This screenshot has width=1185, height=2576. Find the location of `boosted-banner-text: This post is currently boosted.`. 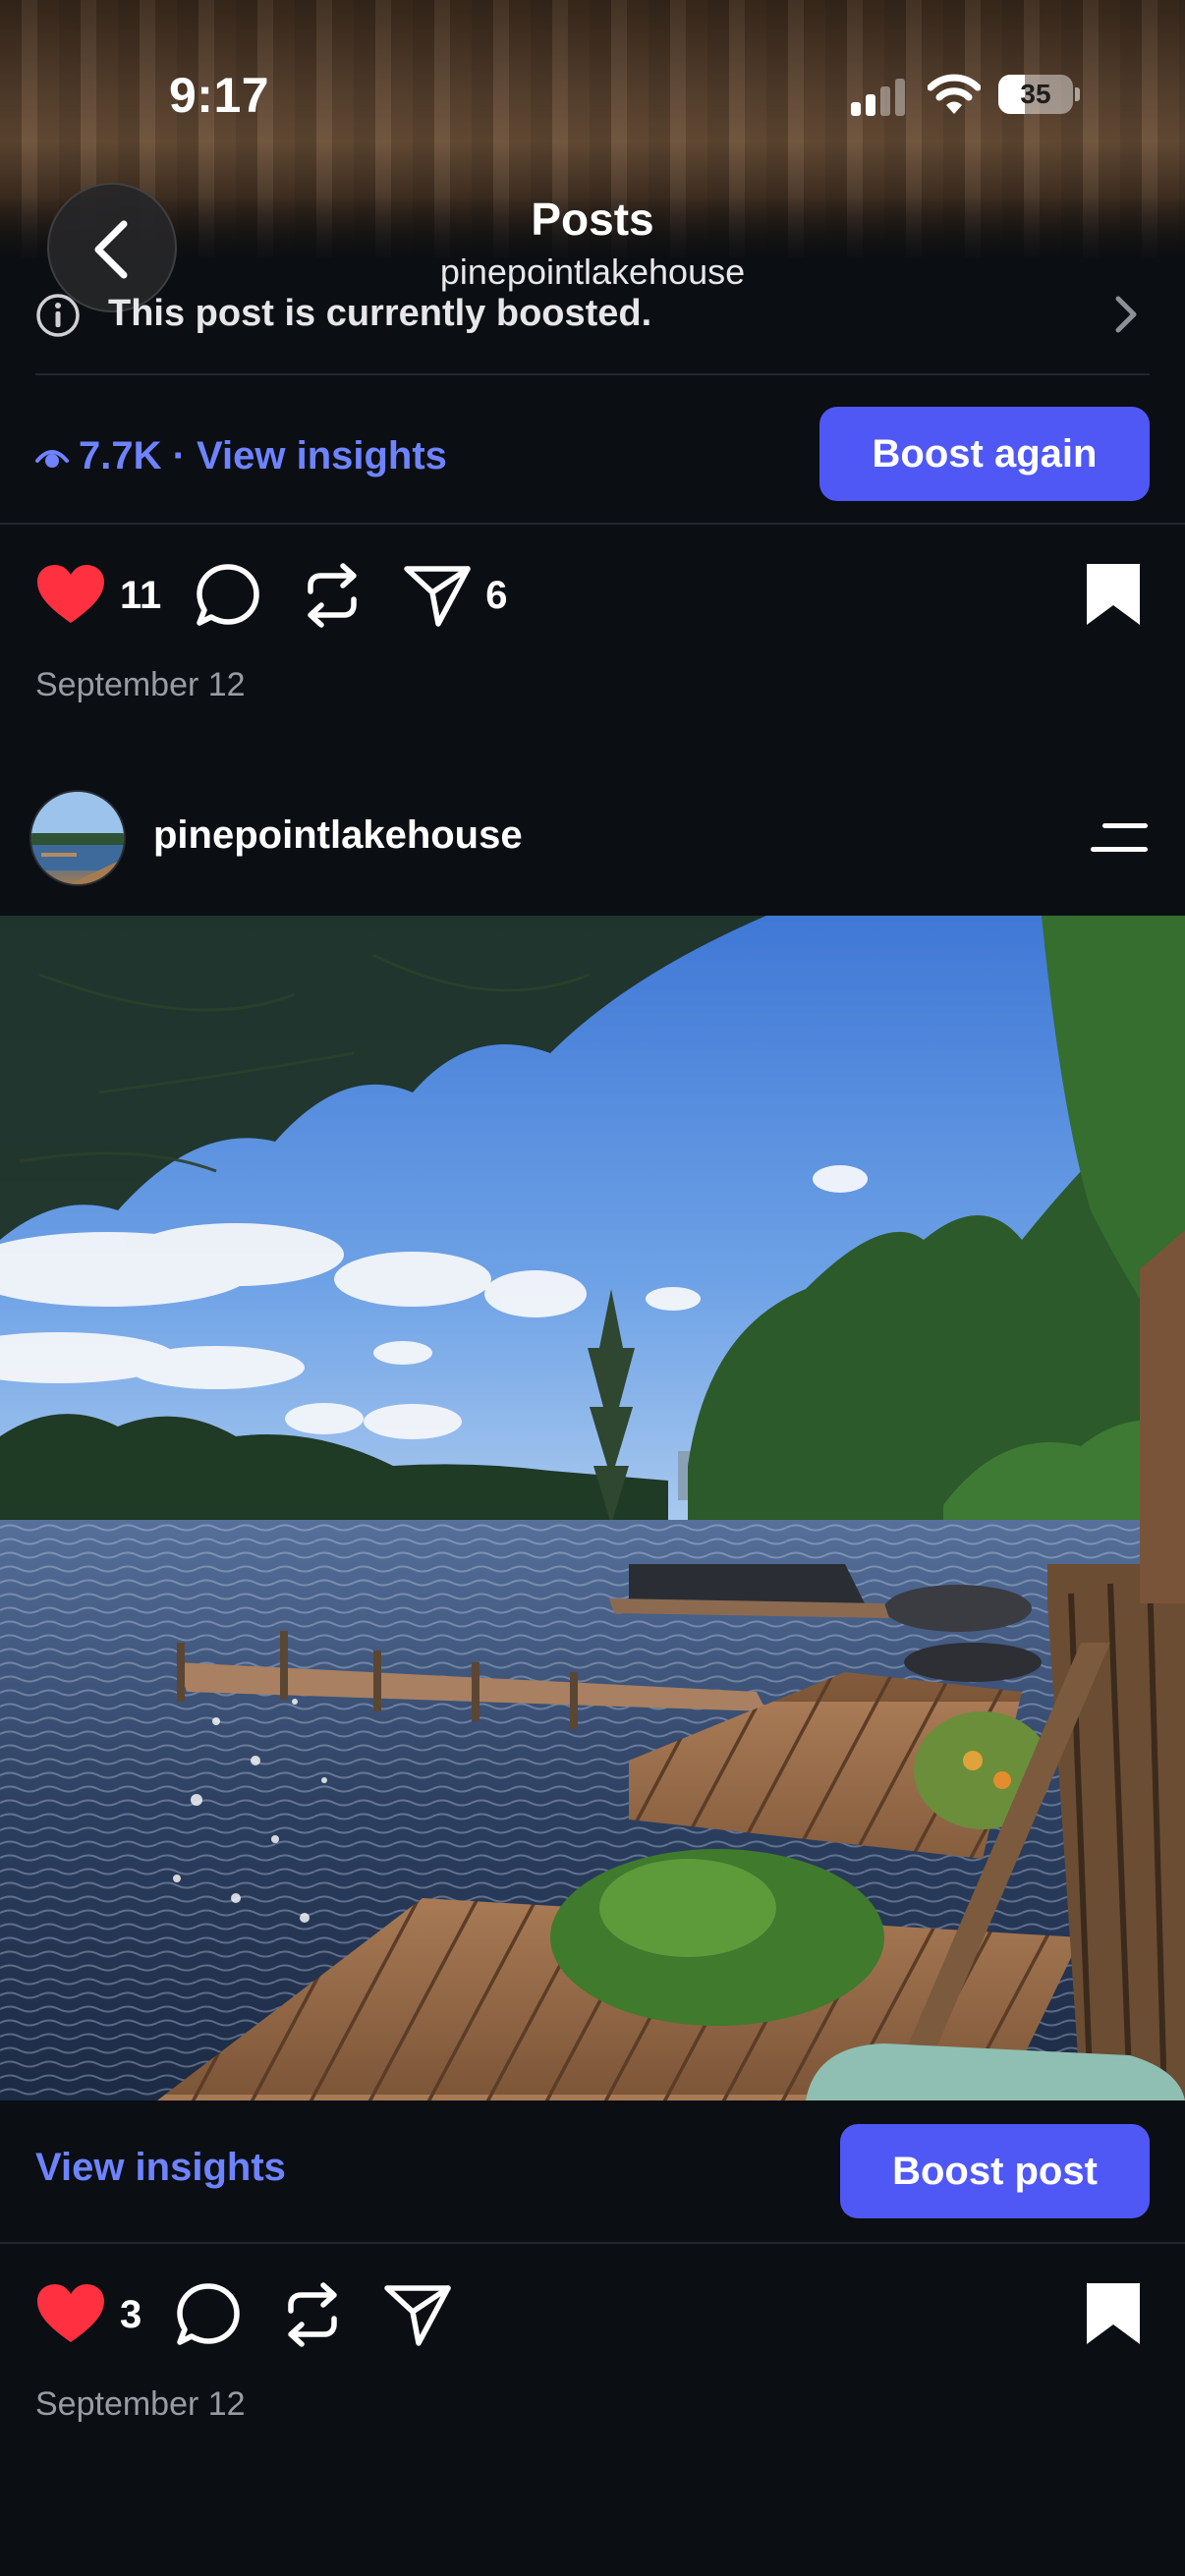

boosted-banner-text: This post is currently boosted. is located at coordinates (380, 314).